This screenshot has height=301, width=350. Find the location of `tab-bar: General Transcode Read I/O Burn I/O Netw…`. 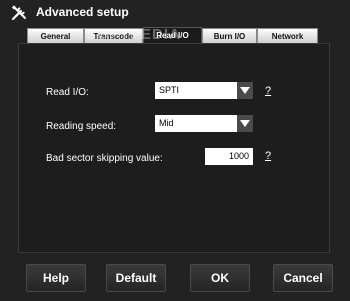

tab-bar: General Transcode Read I/O Burn I/O Netw… is located at coordinates (172, 35).